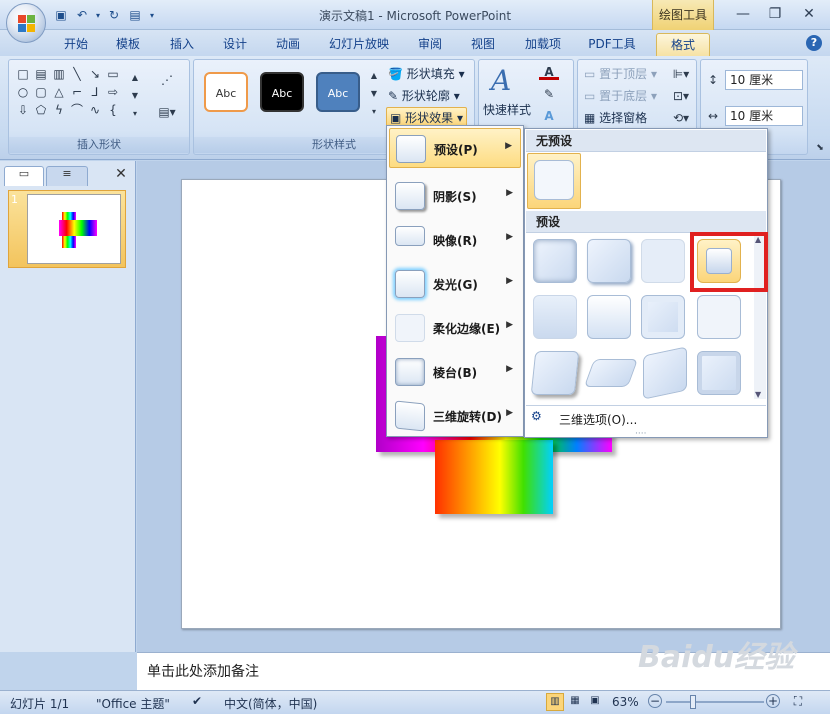 The image size is (830, 714). What do you see at coordinates (764, 116) in the screenshot?
I see `width-input: 10 厘米` at bounding box center [764, 116].